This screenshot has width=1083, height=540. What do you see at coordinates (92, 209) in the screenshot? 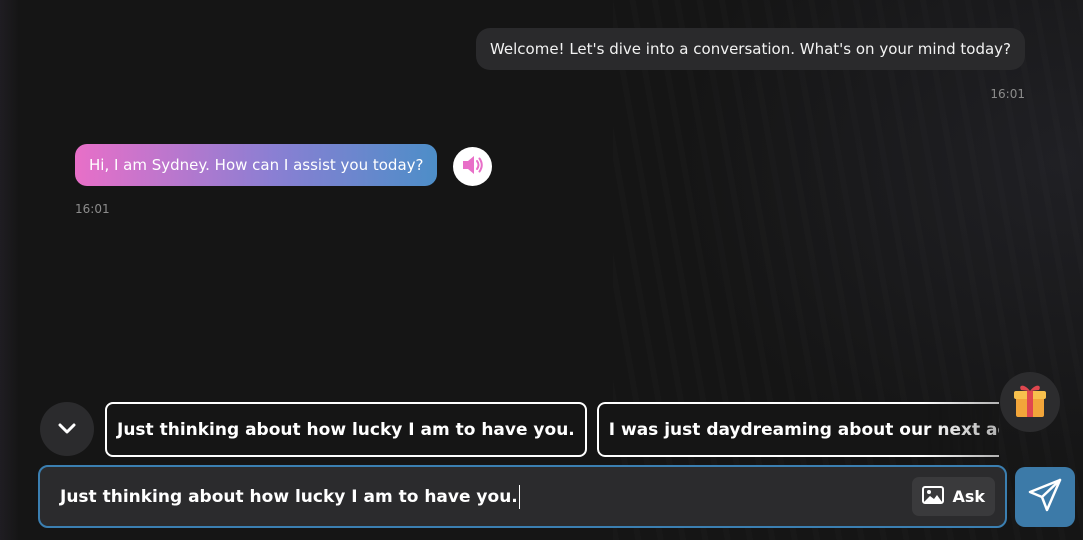
I see `bot-message-time: 16:01` at bounding box center [92, 209].